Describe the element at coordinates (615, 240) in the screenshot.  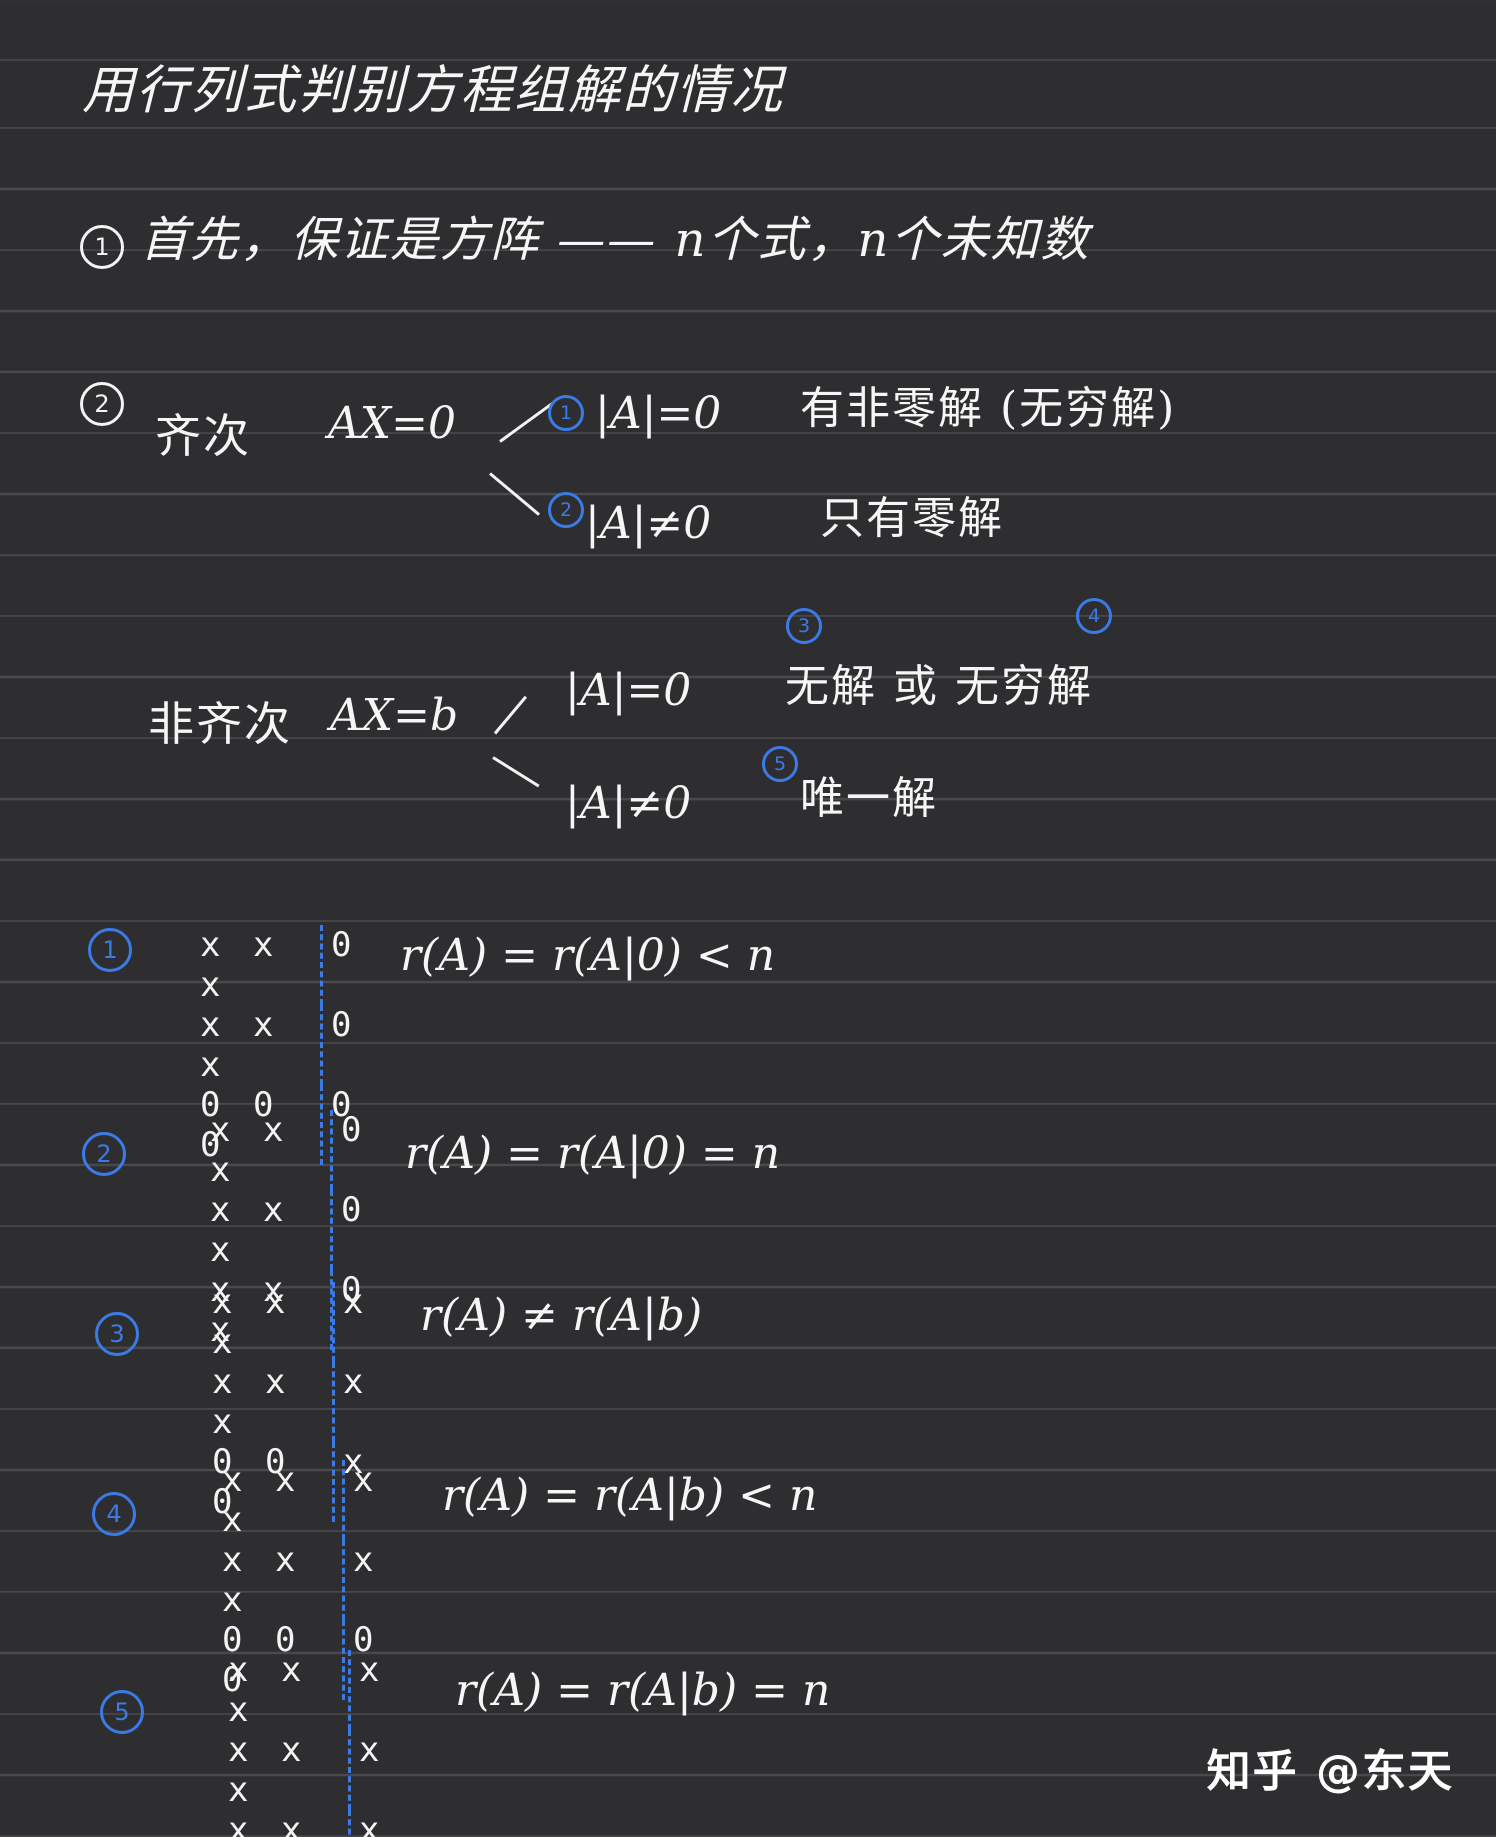
I see `point1-text: 首先，保证是方阵 —— n个式，n个未知数` at that location.